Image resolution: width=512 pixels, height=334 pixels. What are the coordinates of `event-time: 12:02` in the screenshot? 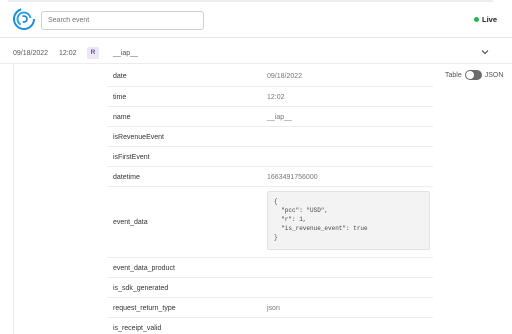 It's located at (68, 53).